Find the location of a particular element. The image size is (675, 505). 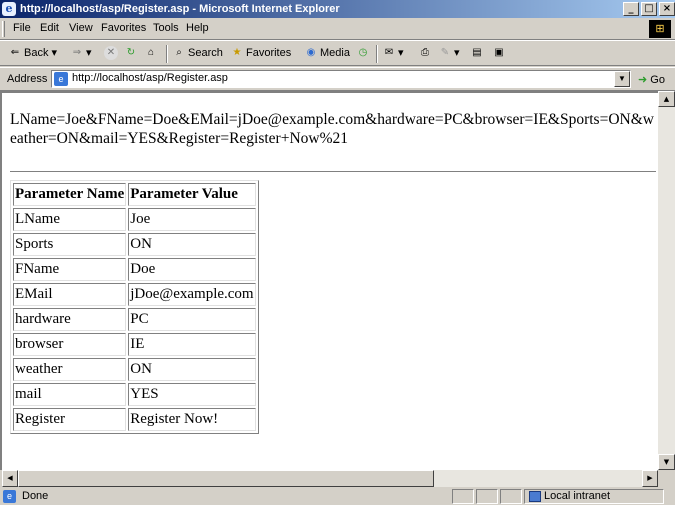

horizontal-scrollbar: ◀ ▶ is located at coordinates (330, 478).